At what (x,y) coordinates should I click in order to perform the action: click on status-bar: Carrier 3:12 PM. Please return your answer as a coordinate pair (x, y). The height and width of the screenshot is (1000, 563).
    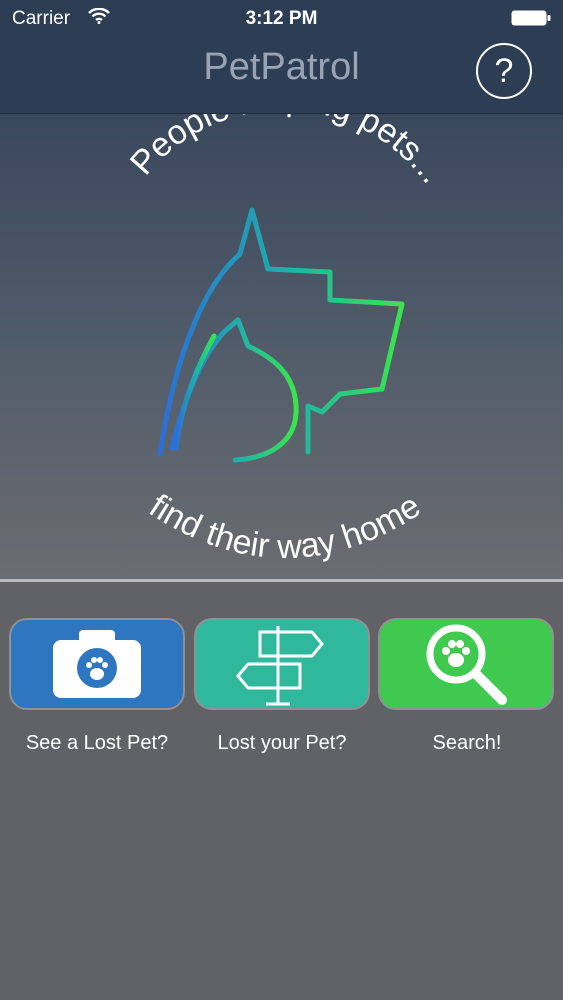
    Looking at the image, I should click on (281, 19).